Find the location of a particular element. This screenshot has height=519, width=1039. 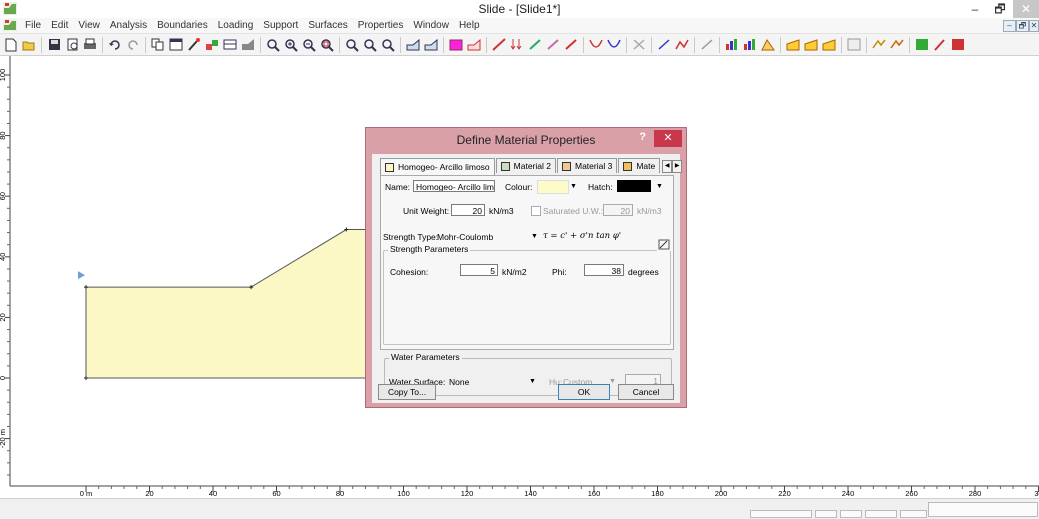

tools-icon is located at coordinates (212, 45).